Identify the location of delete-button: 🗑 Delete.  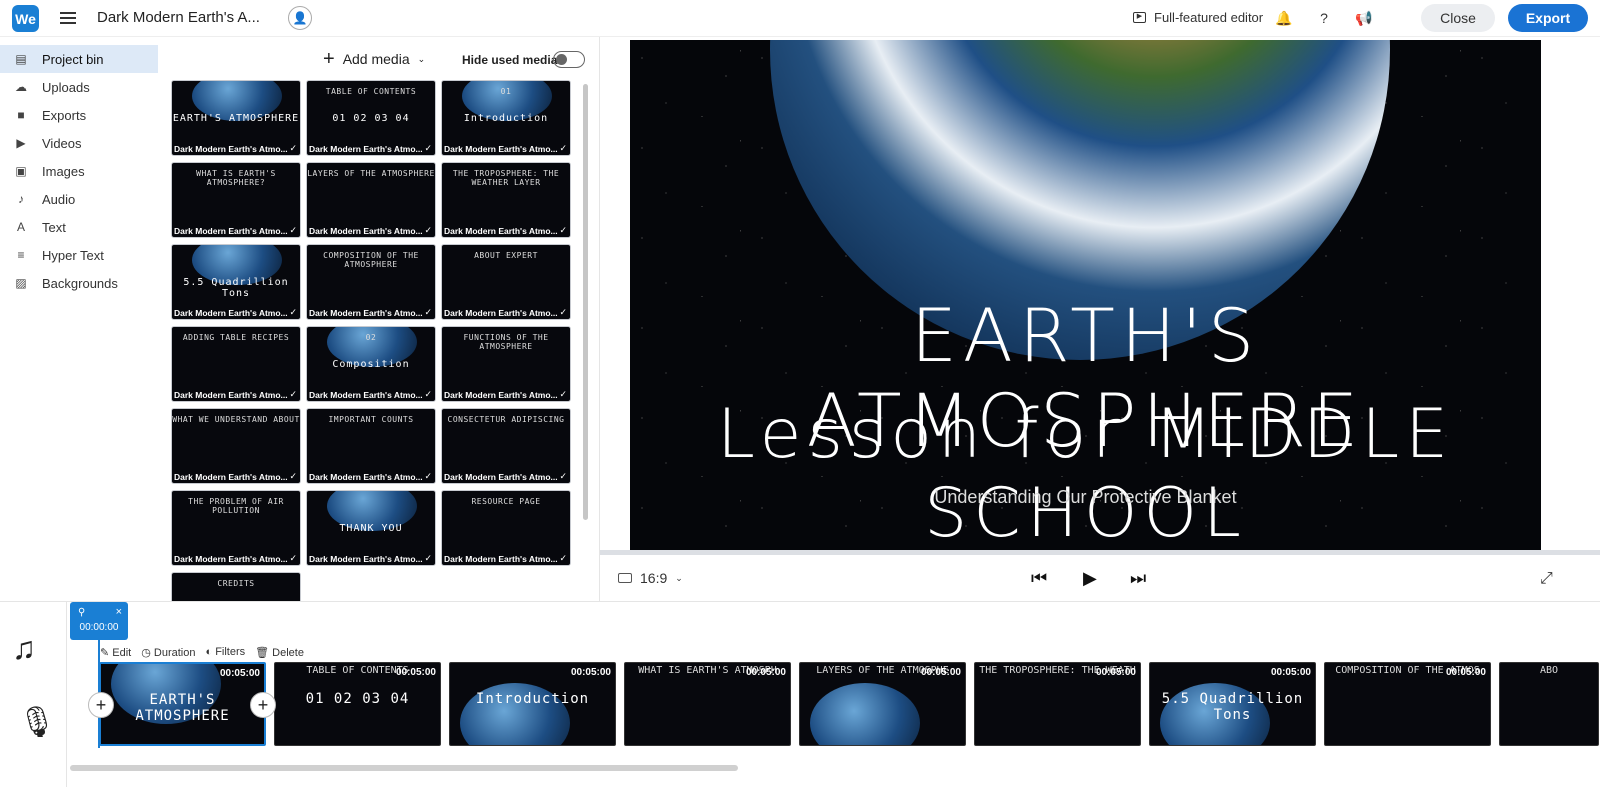
(279, 652).